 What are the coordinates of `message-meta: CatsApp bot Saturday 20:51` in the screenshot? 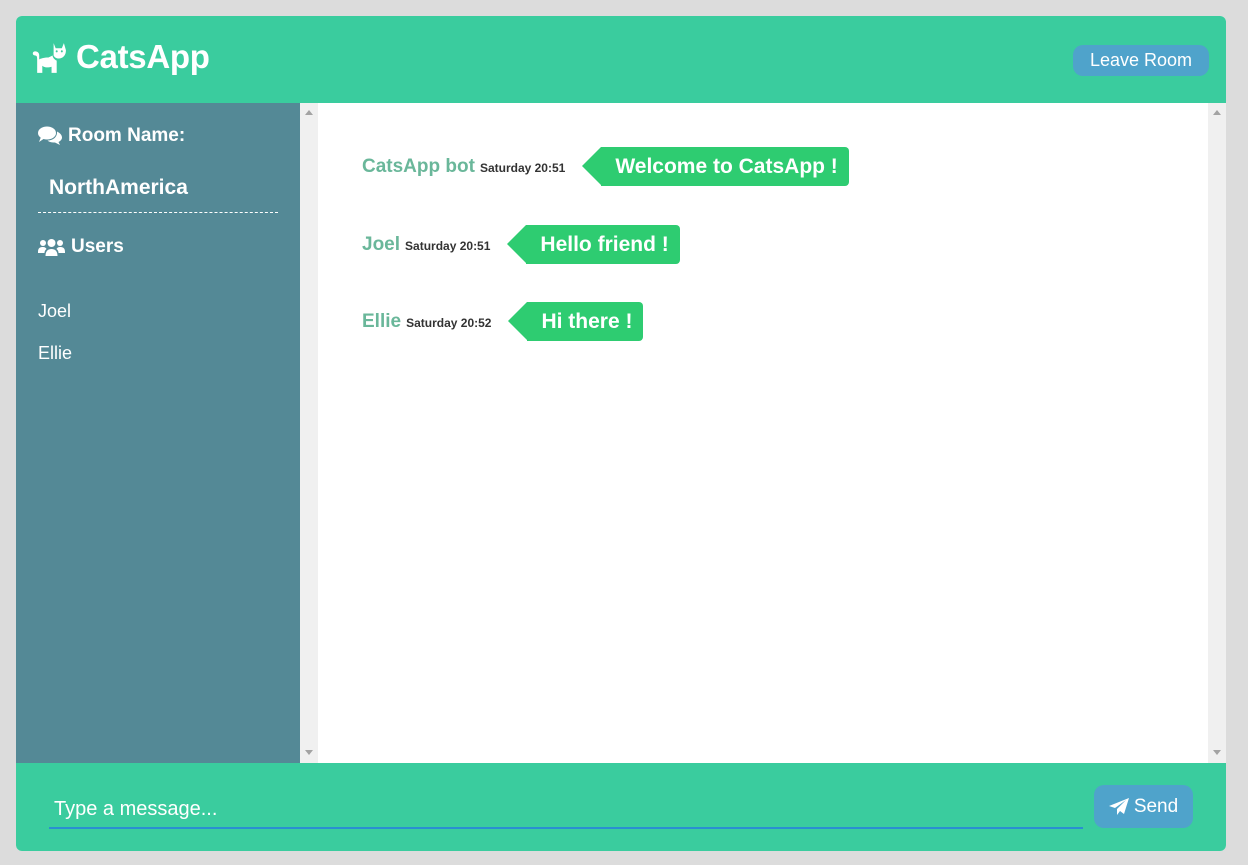 It's located at (463, 167).